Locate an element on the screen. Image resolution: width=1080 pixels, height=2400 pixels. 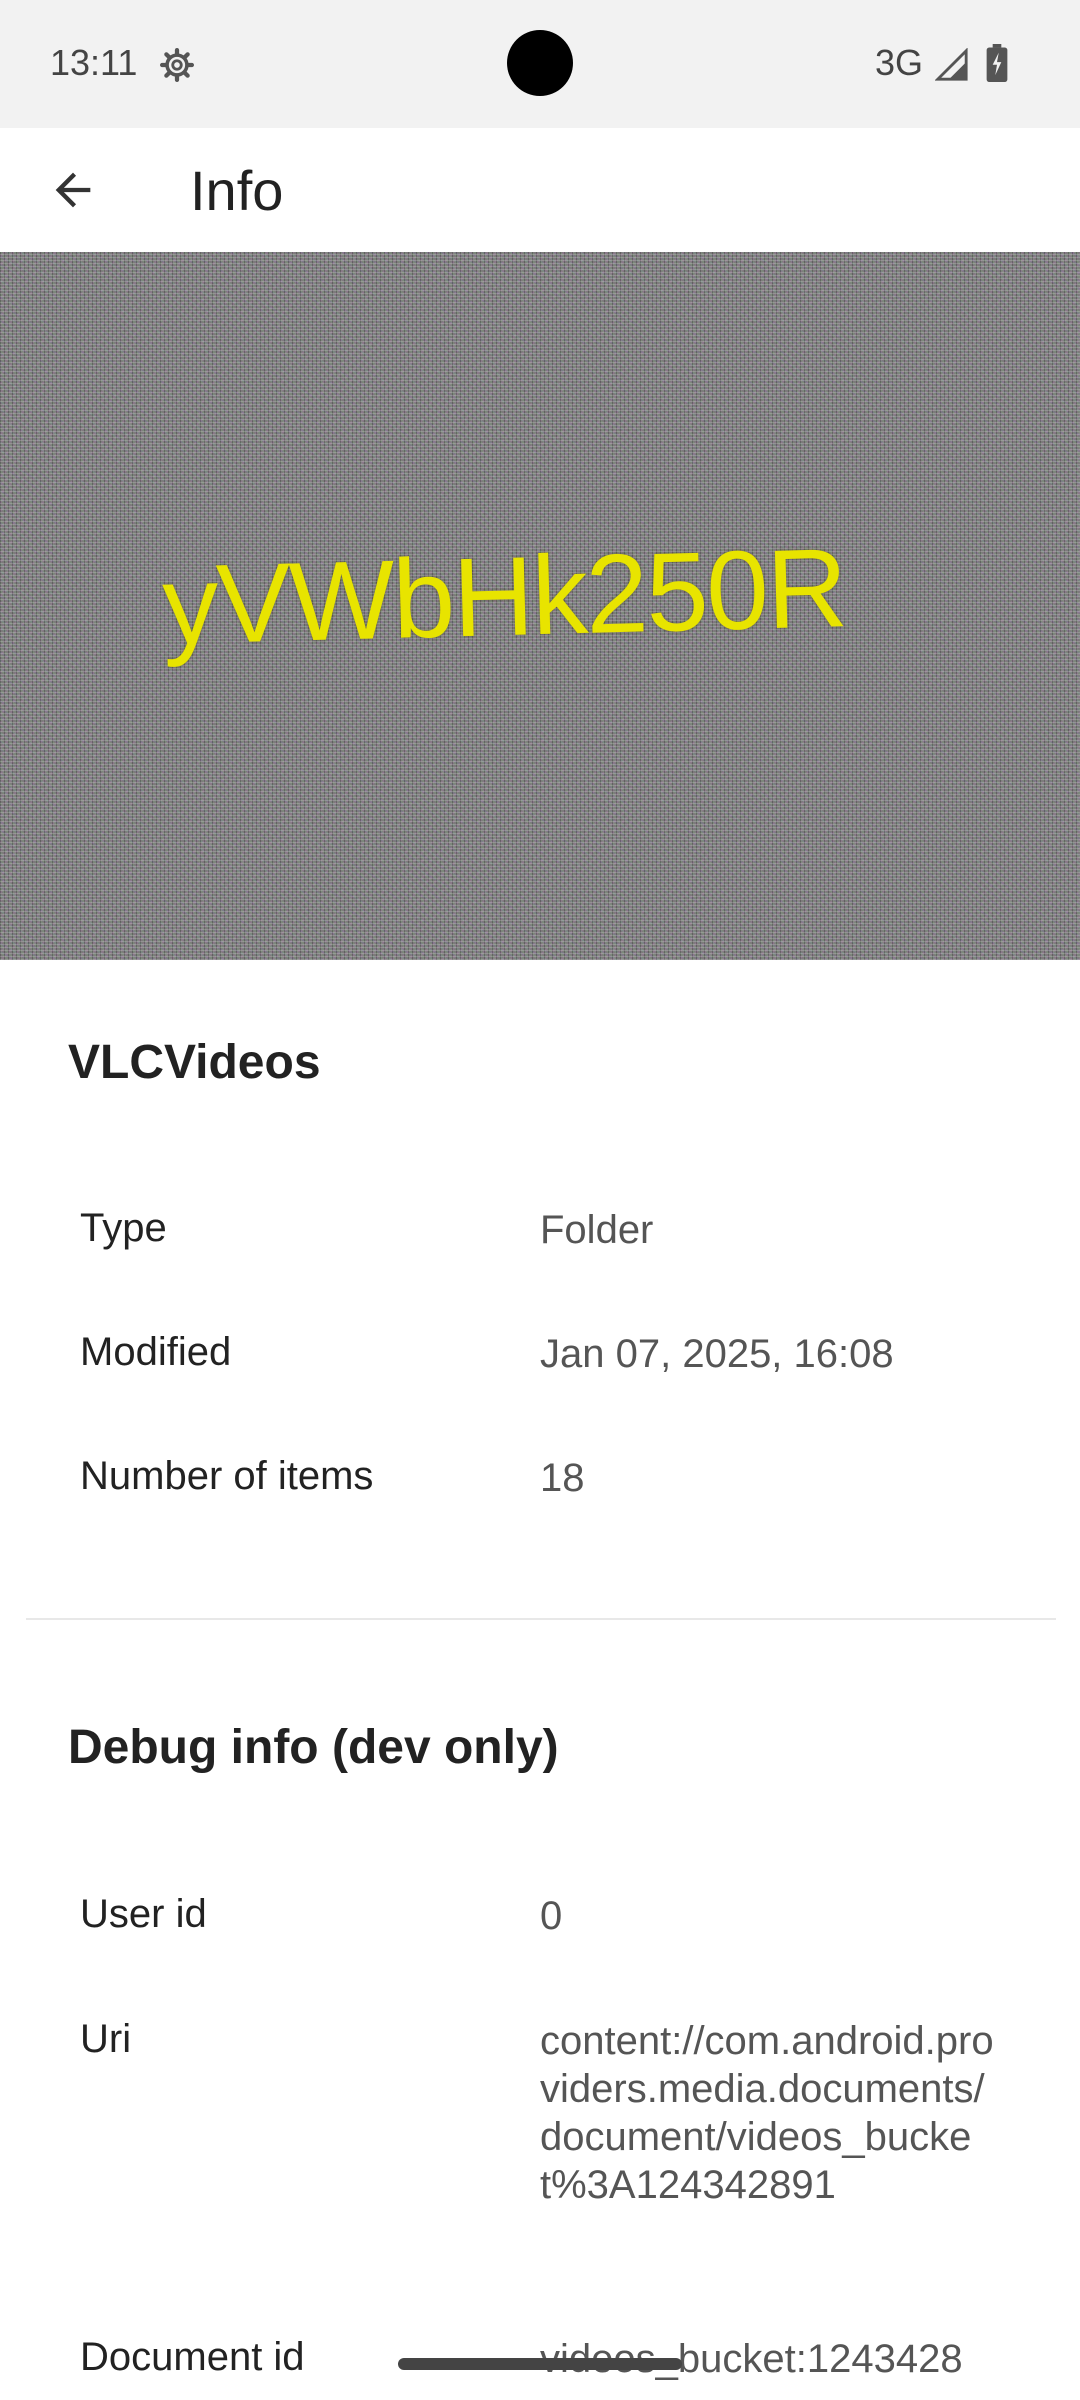
info-value: 0 is located at coordinates (551, 1916).